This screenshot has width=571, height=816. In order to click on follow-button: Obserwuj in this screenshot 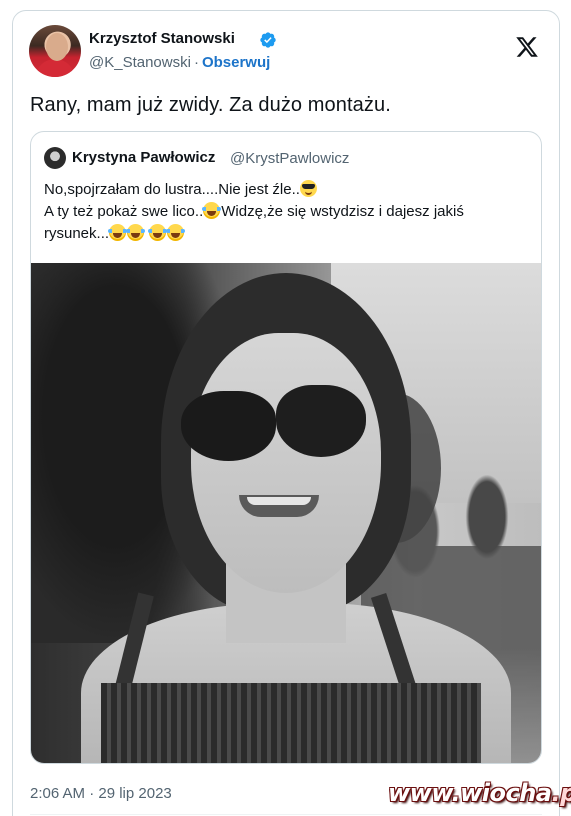, I will do `click(236, 62)`.